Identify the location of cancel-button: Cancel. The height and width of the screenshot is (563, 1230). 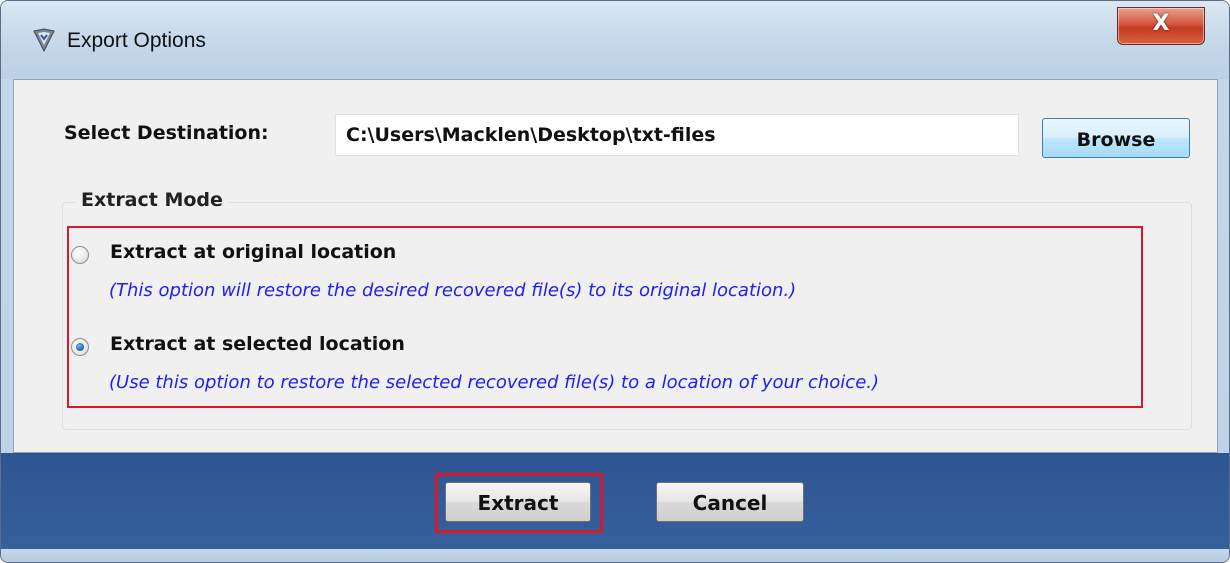
(730, 502).